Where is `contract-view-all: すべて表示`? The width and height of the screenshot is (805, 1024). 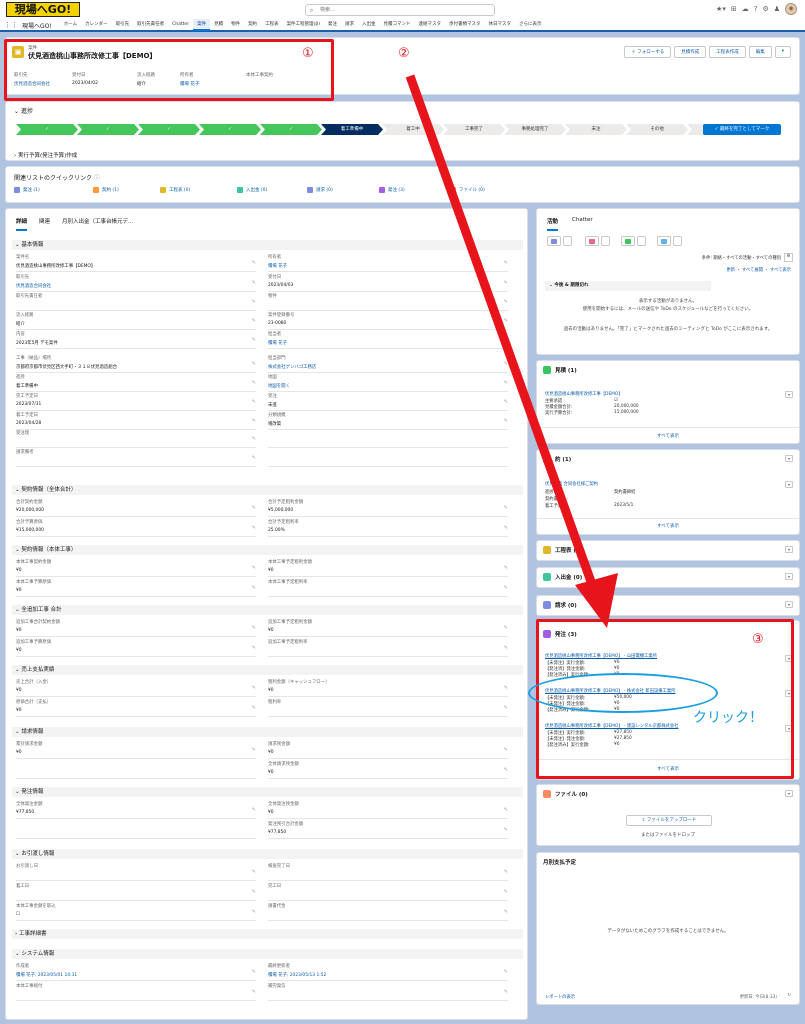
contract-view-all: すべて表示 is located at coordinates (668, 526).